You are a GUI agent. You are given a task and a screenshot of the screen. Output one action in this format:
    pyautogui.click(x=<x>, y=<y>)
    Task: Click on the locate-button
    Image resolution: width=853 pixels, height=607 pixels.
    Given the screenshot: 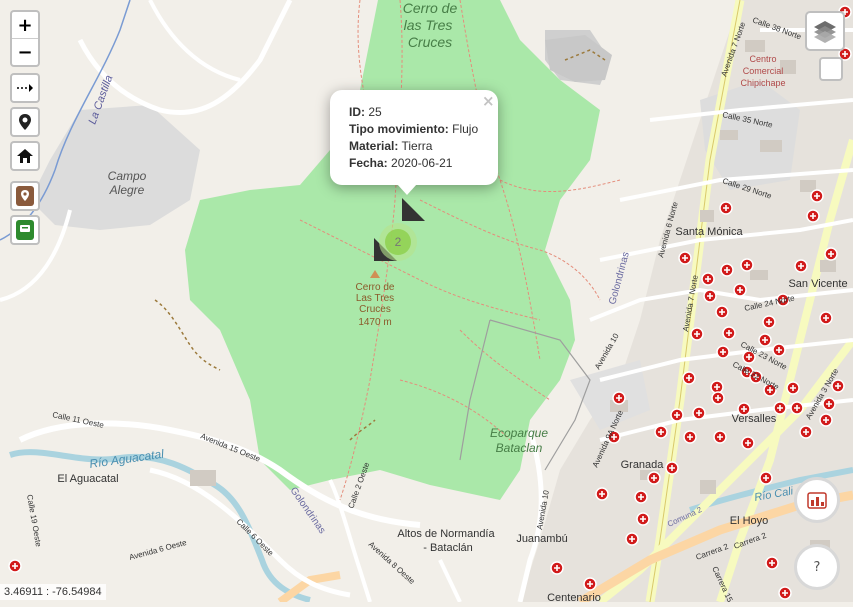 What is the action you would take?
    pyautogui.click(x=25, y=122)
    